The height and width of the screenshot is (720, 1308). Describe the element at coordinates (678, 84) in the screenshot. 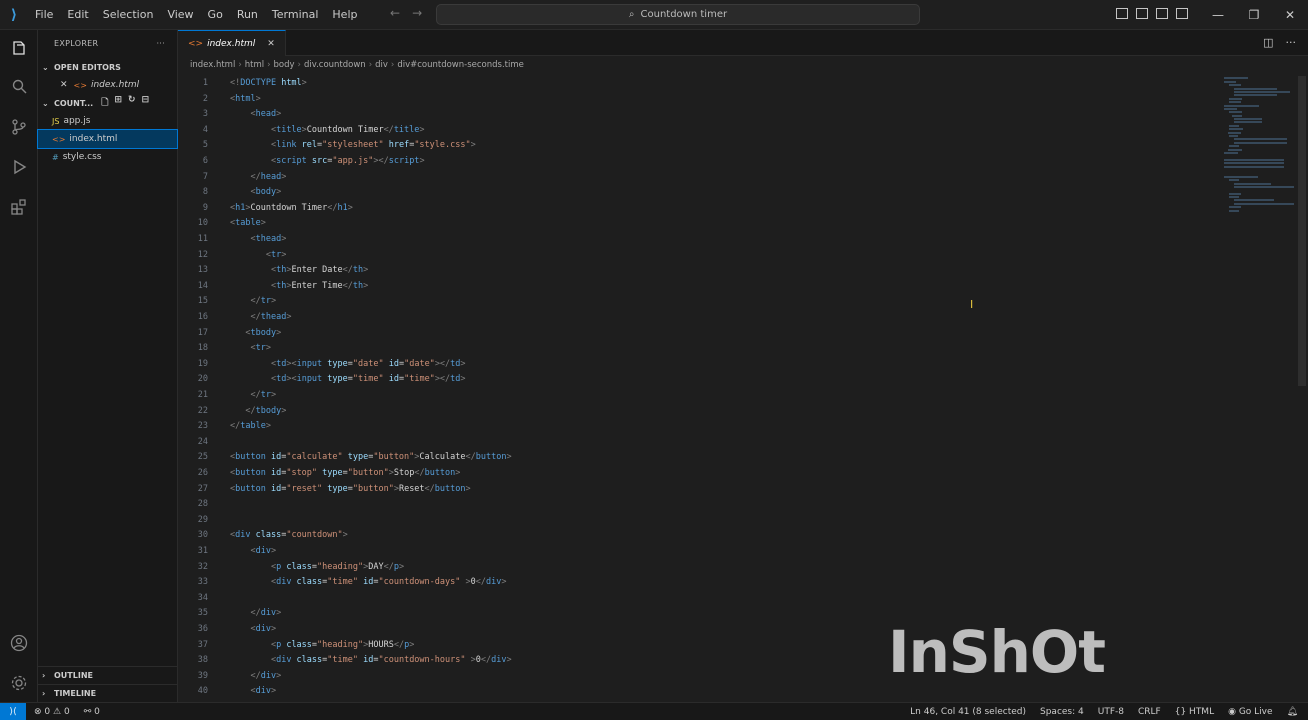

I see `code-line: 1 <!DOCTYPE html>` at that location.